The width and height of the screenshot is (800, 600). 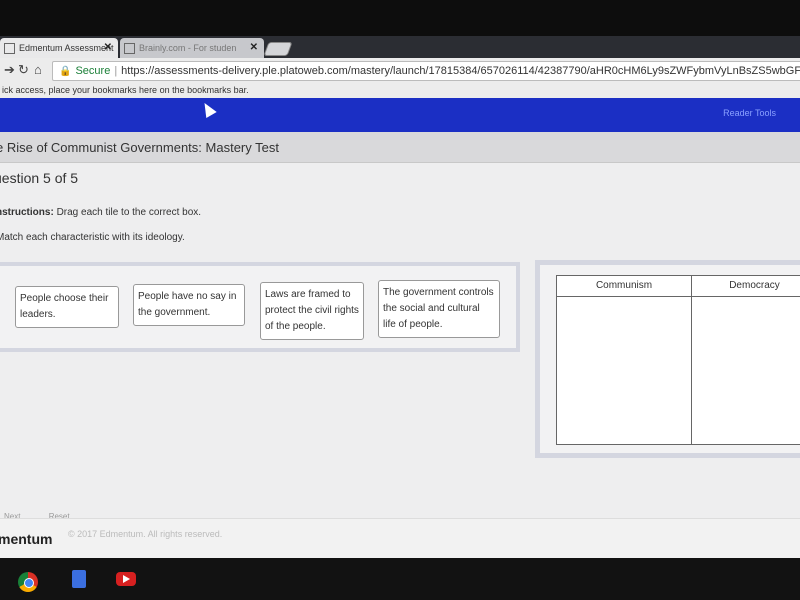 What do you see at coordinates (746, 286) in the screenshot?
I see `column-header: Democracy` at bounding box center [746, 286].